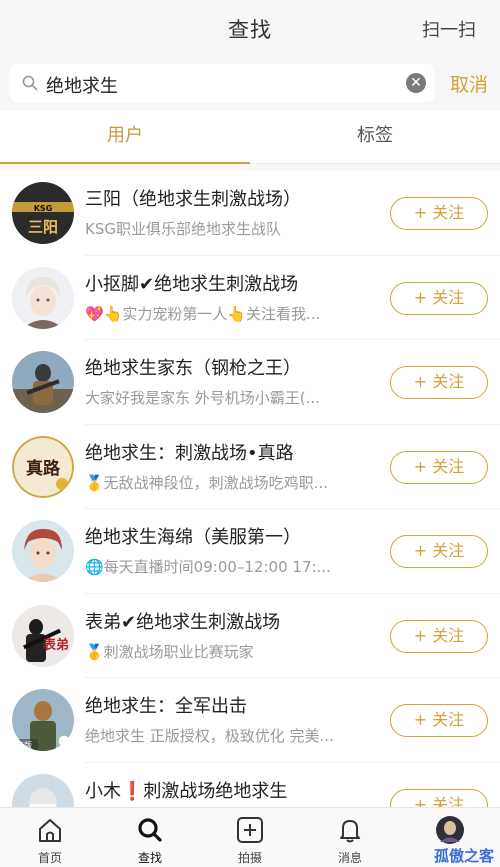  I want to click on watermark-text: 孤傲之客, so click(463, 856).